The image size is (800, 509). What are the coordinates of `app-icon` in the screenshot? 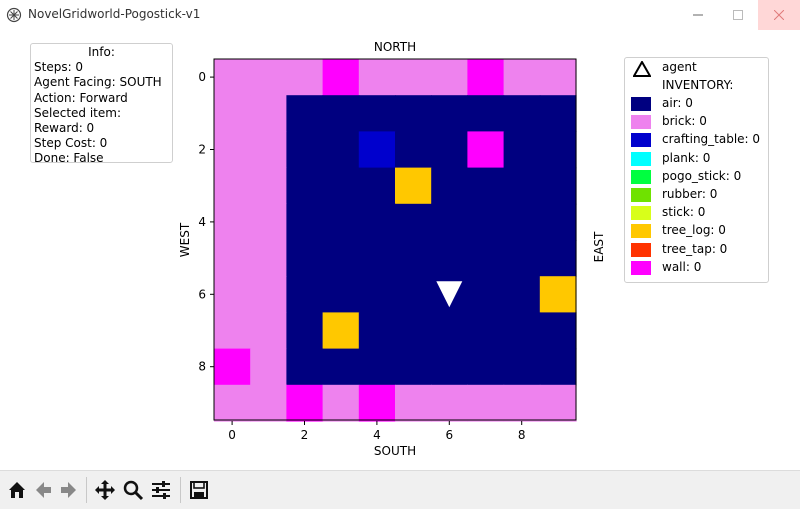 It's located at (14, 15).